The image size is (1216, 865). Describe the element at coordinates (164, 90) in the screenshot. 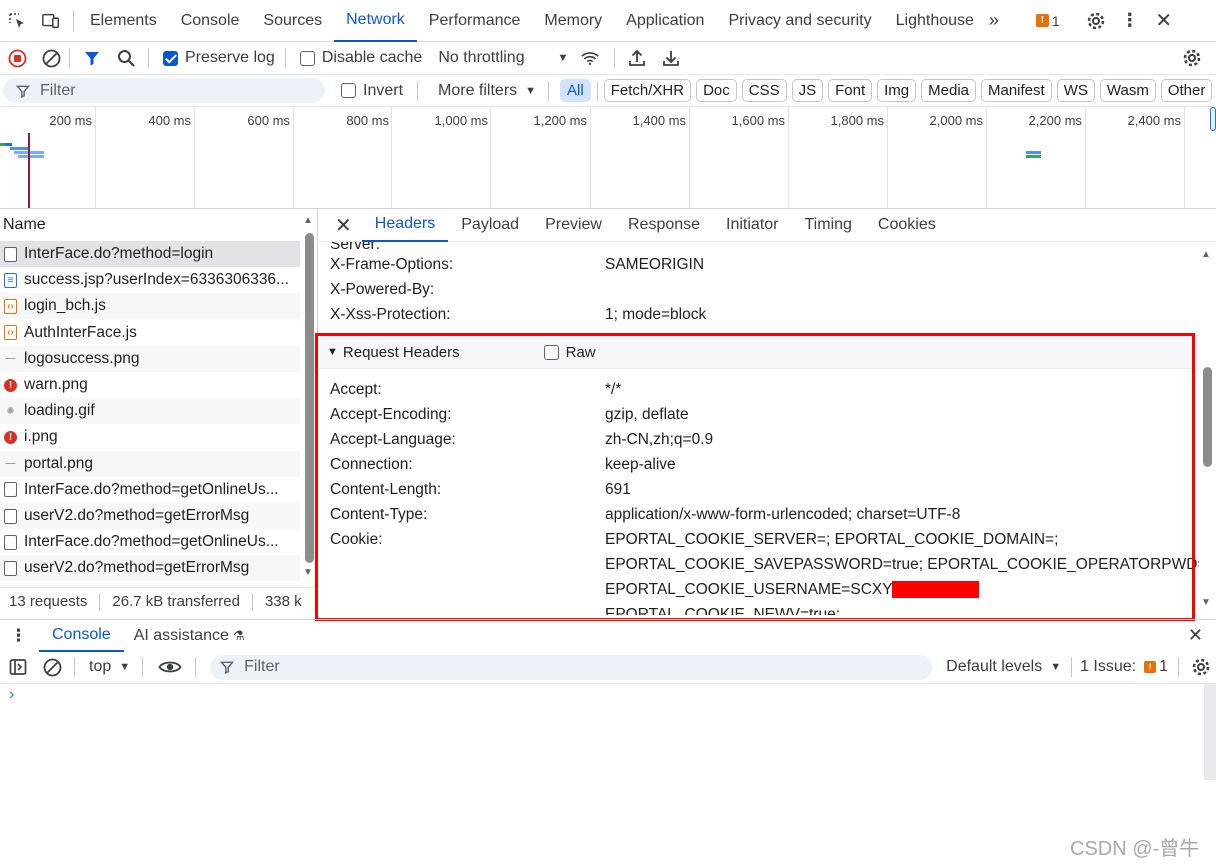

I see `filter-input: Filter` at that location.